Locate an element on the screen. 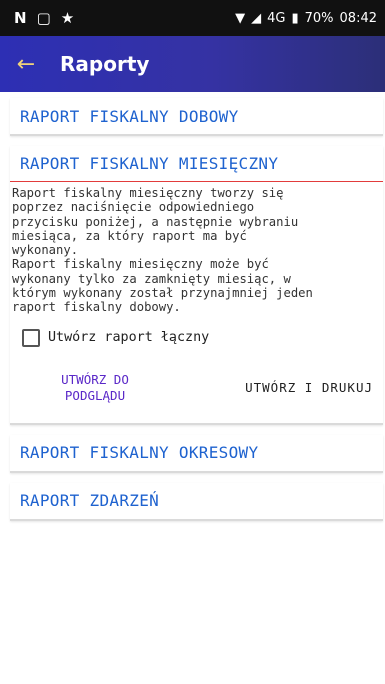 The image size is (385, 684). clock: 08:42 is located at coordinates (358, 18).